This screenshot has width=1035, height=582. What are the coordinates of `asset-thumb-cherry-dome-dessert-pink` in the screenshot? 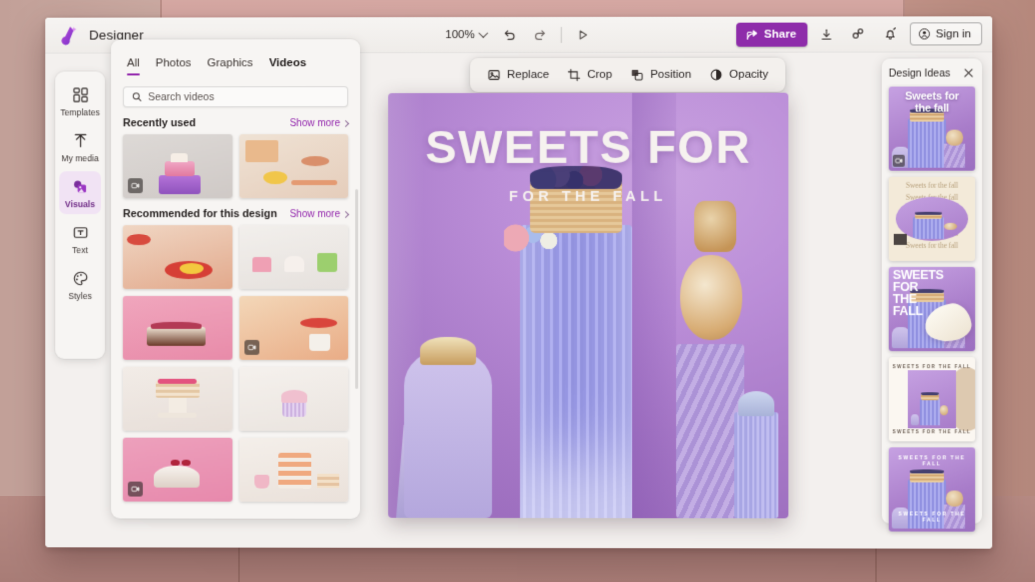 It's located at (177, 469).